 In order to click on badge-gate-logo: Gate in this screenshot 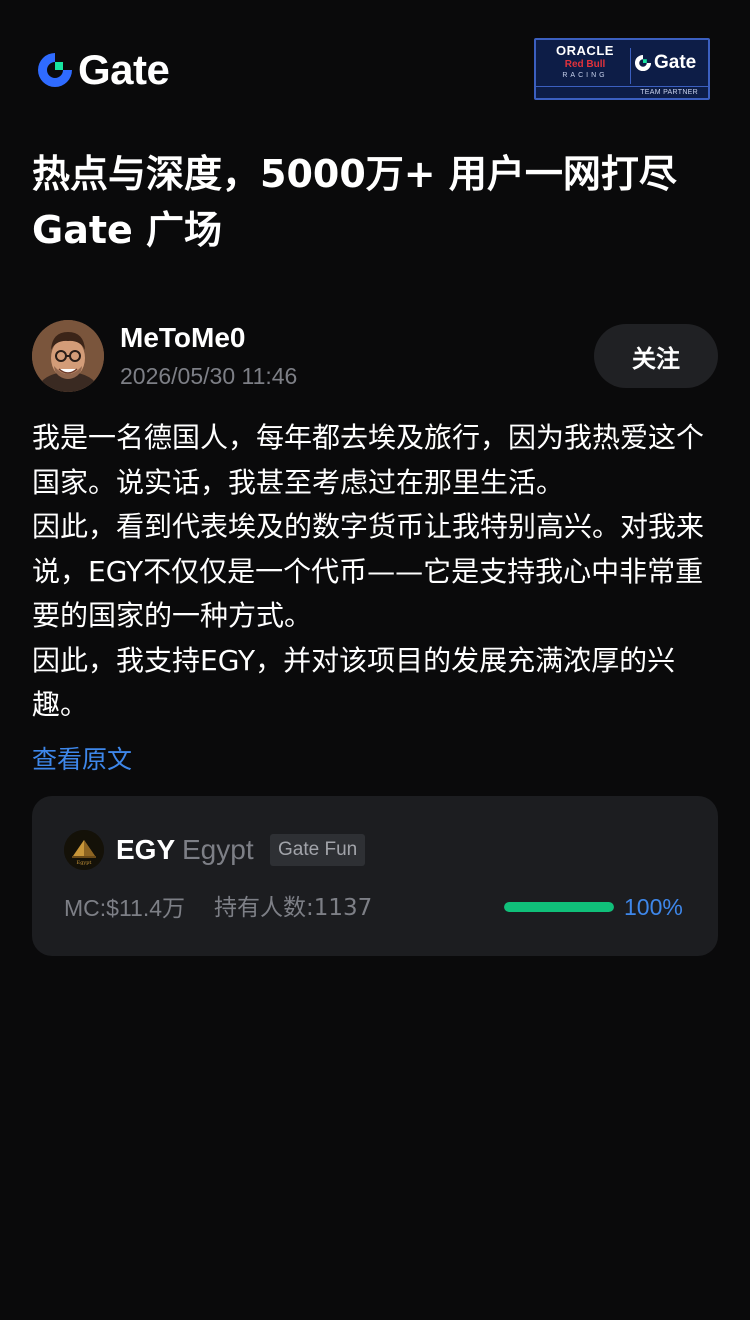, I will do `click(671, 63)`.